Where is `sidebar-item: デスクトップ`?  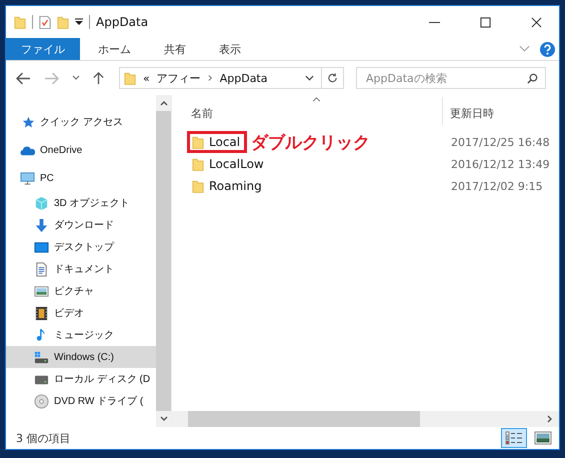
sidebar-item: デスクトップ is located at coordinates (81, 247).